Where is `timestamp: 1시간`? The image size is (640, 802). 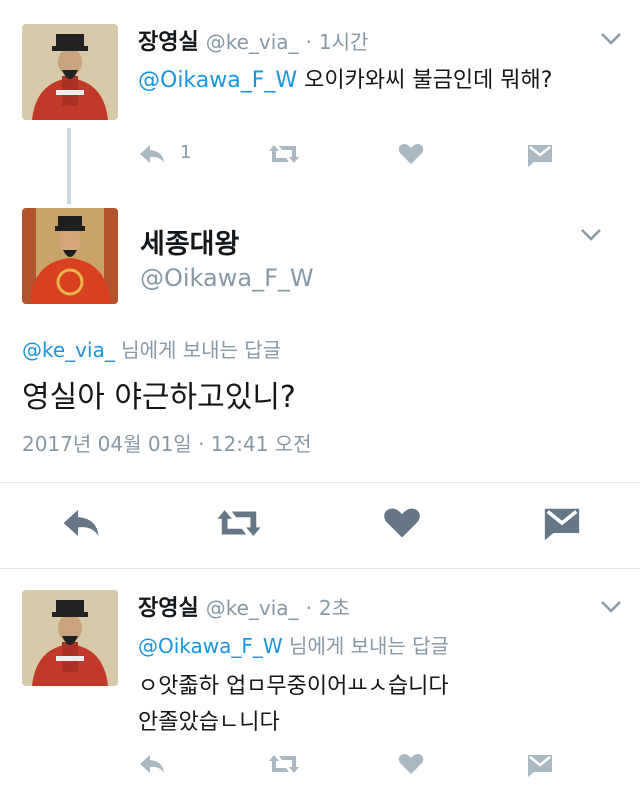 timestamp: 1시간 is located at coordinates (344, 42).